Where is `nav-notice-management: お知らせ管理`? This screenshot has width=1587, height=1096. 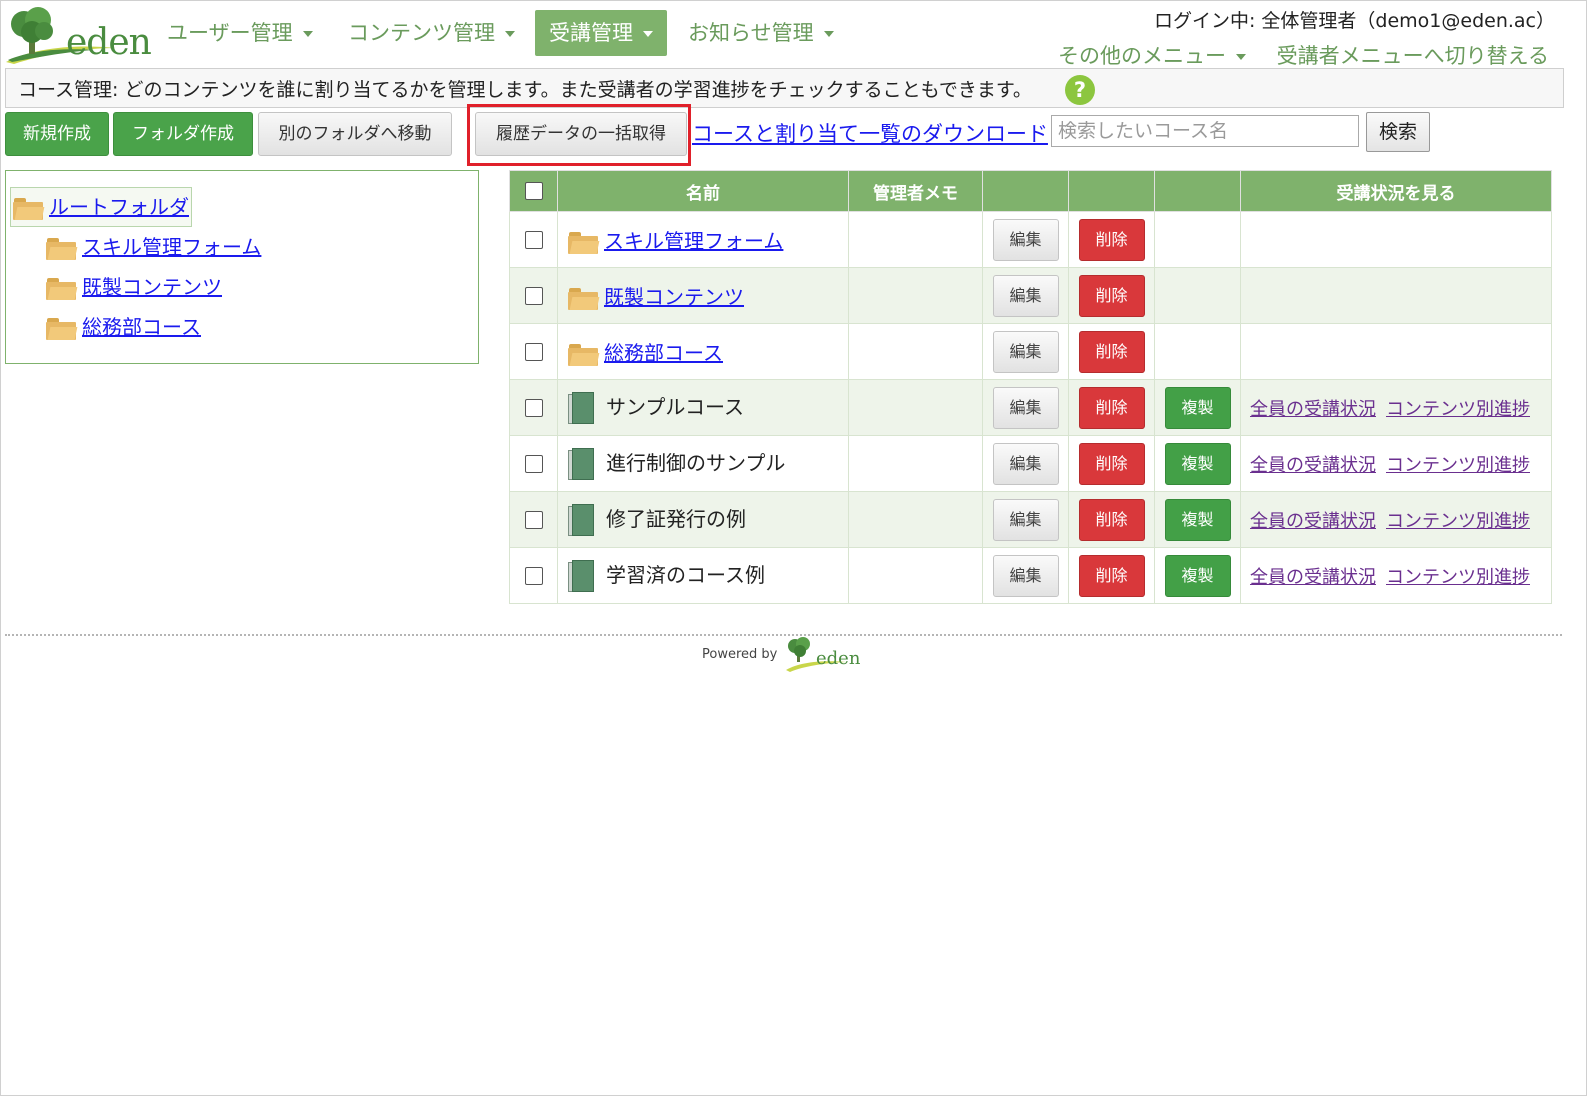 nav-notice-management: お知らせ管理 is located at coordinates (761, 33).